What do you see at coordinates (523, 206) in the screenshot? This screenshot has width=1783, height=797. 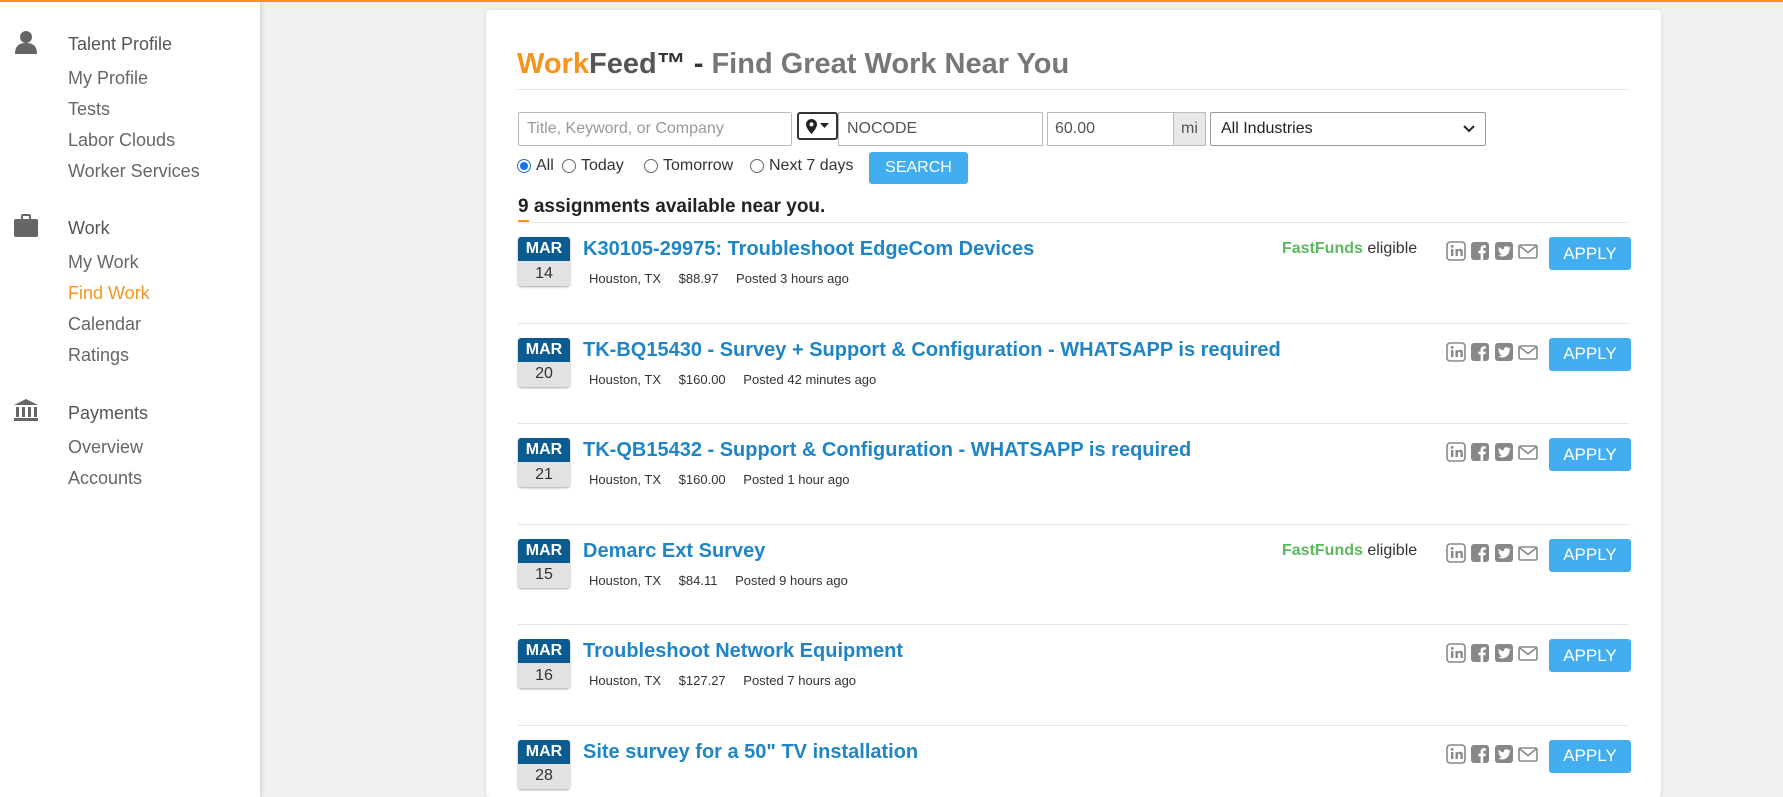 I see `results-count: 9` at bounding box center [523, 206].